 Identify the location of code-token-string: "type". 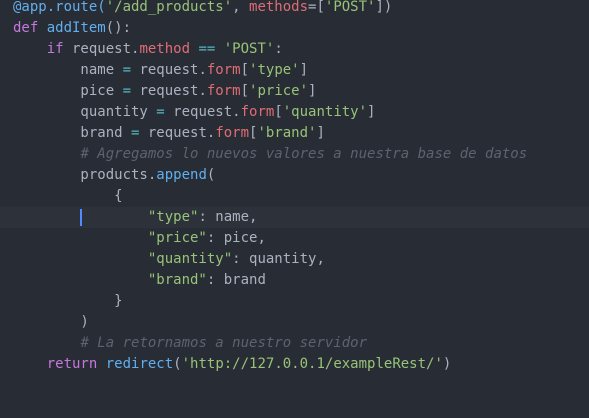
(173, 217).